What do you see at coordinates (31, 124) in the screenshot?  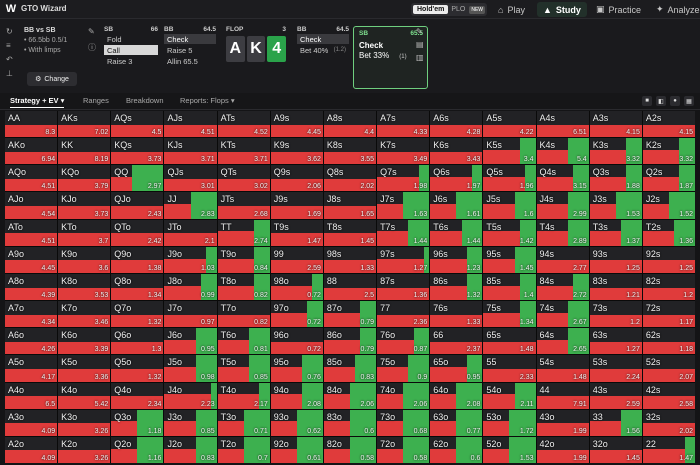 I see `hand-cell: AA 8.3` at bounding box center [31, 124].